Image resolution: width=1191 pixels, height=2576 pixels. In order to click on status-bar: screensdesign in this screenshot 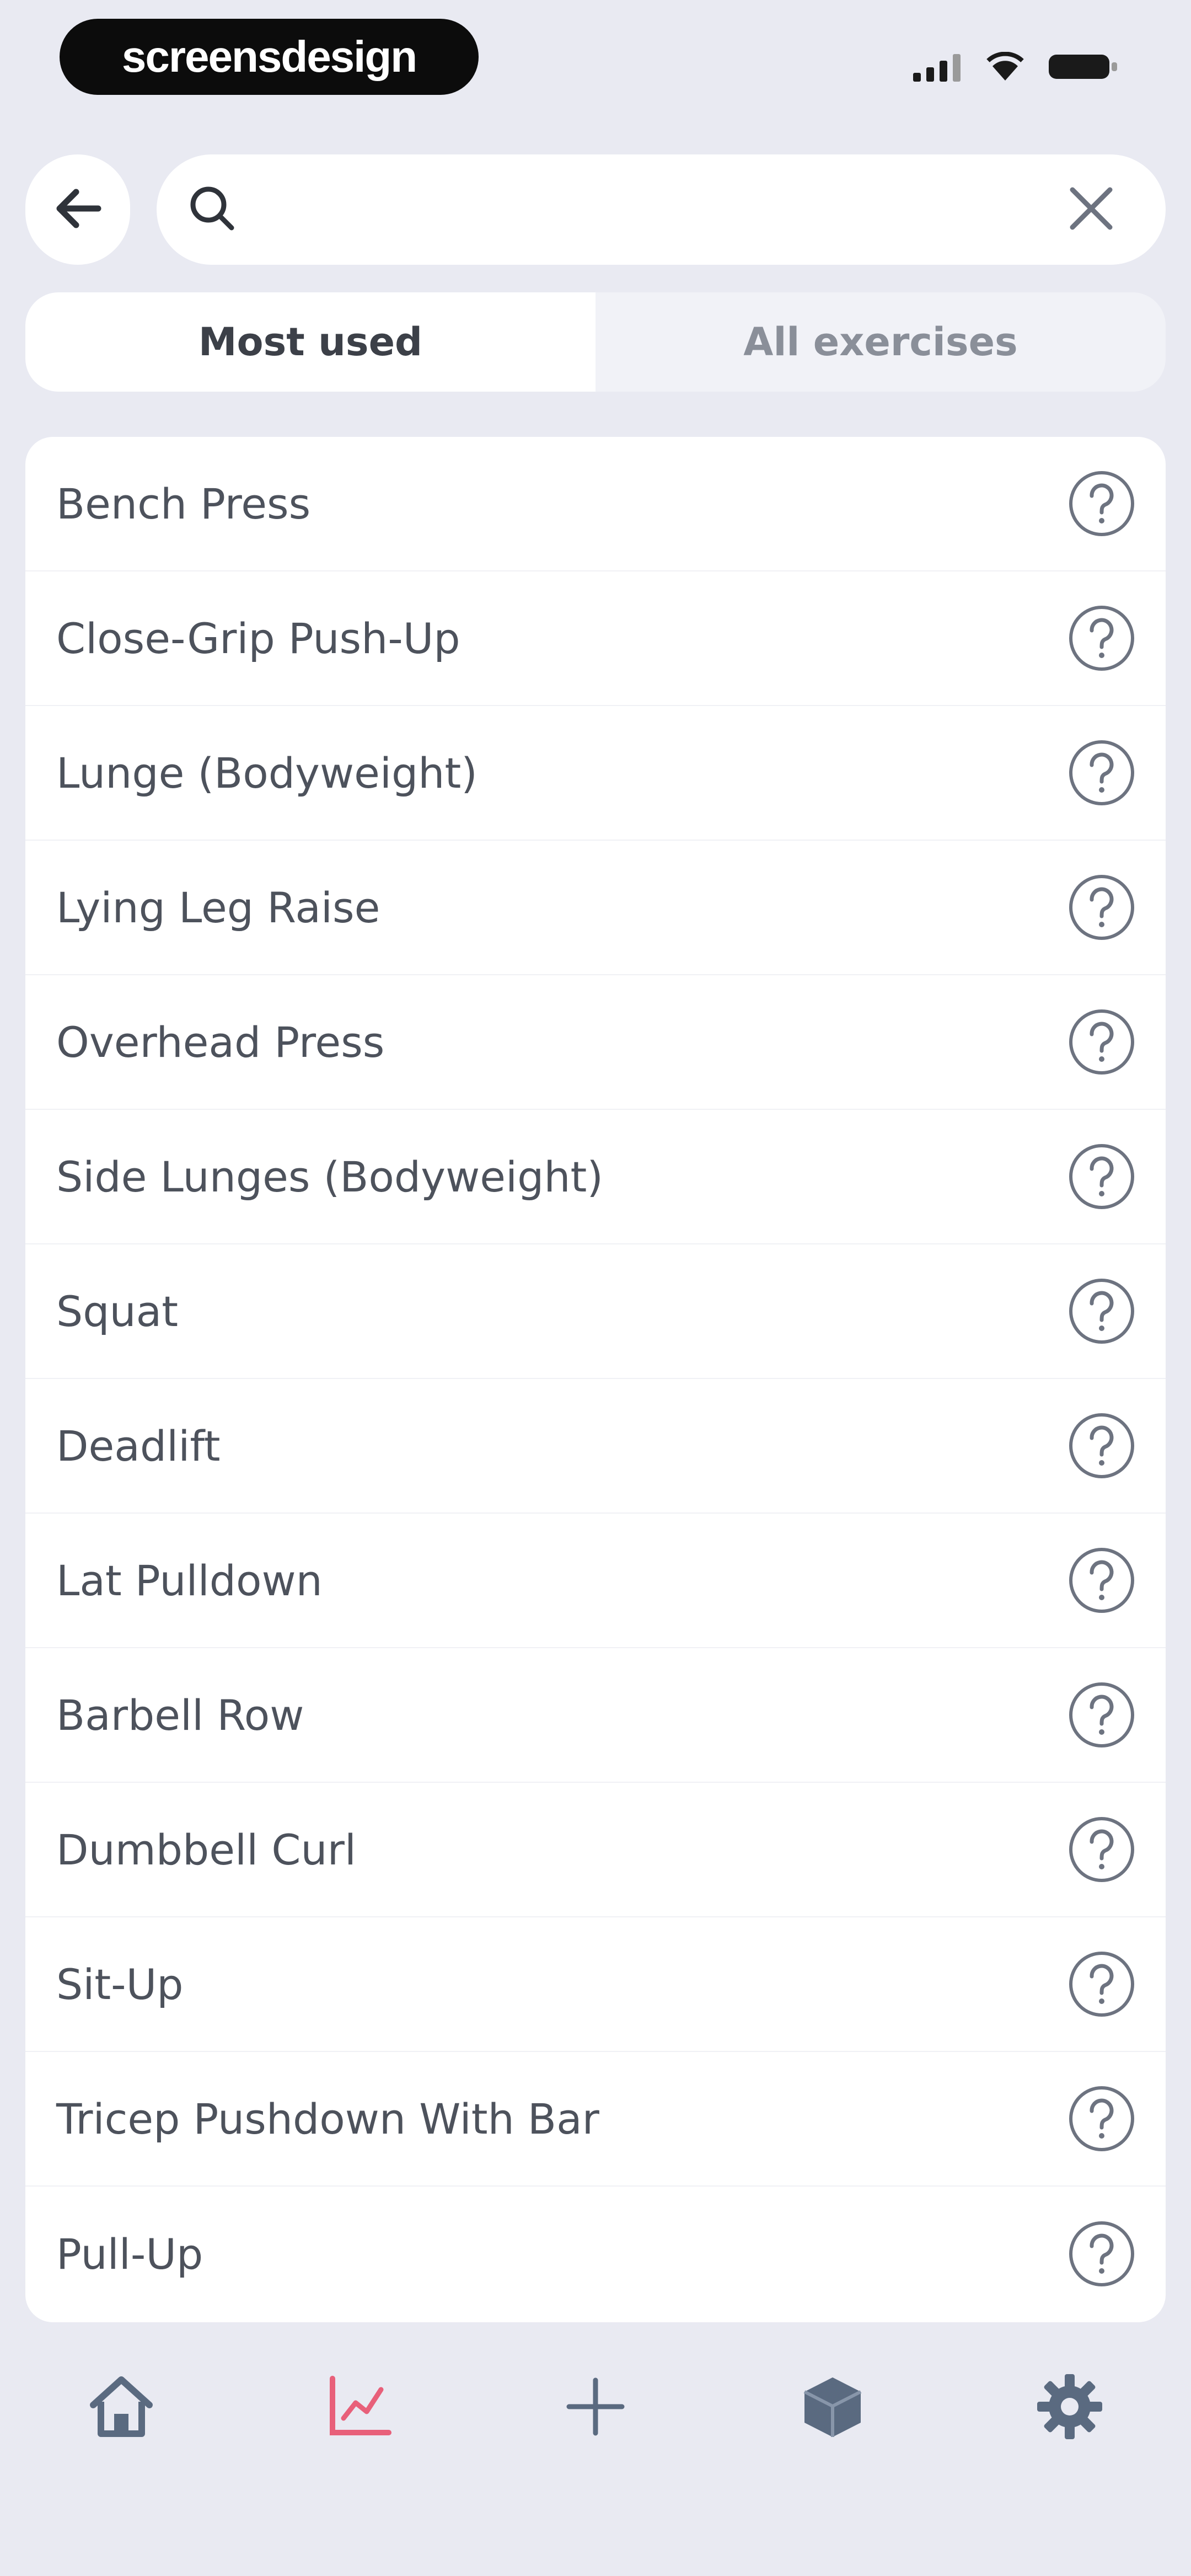, I will do `click(595, 63)`.